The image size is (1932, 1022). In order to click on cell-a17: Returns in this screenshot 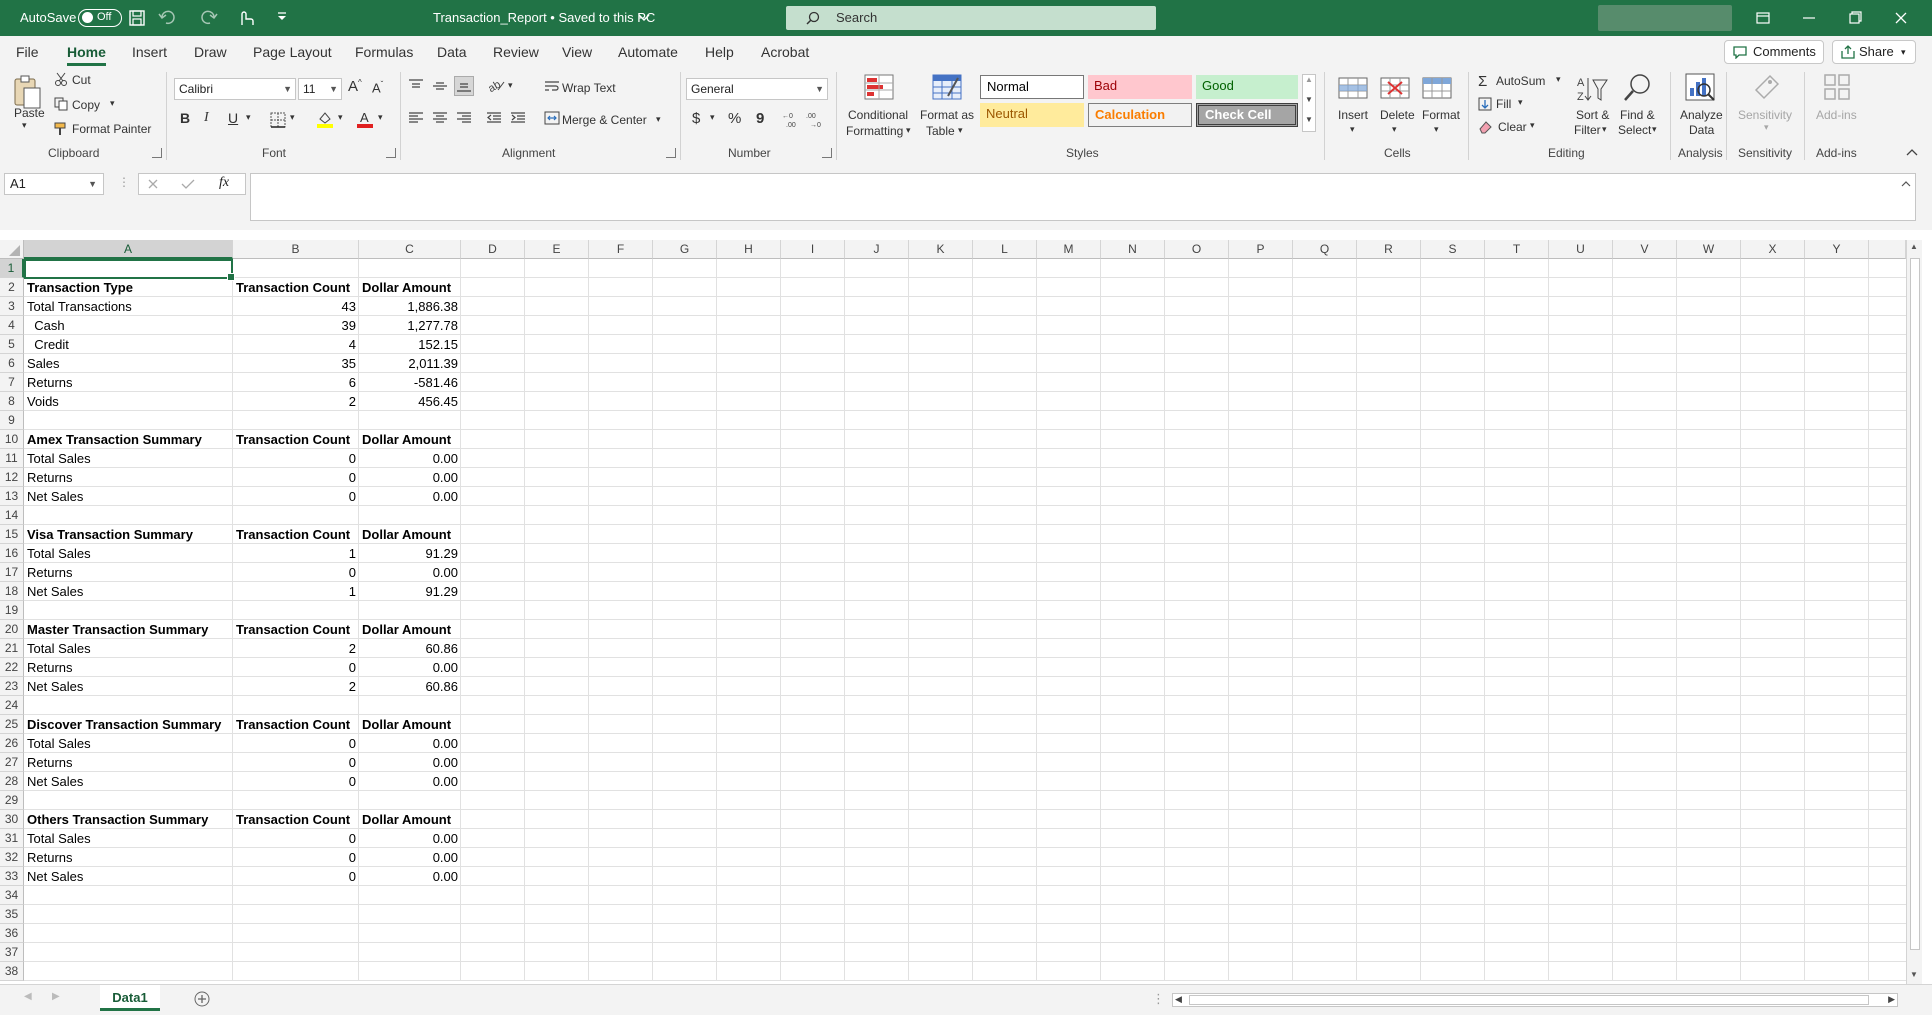, I will do `click(128, 572)`.